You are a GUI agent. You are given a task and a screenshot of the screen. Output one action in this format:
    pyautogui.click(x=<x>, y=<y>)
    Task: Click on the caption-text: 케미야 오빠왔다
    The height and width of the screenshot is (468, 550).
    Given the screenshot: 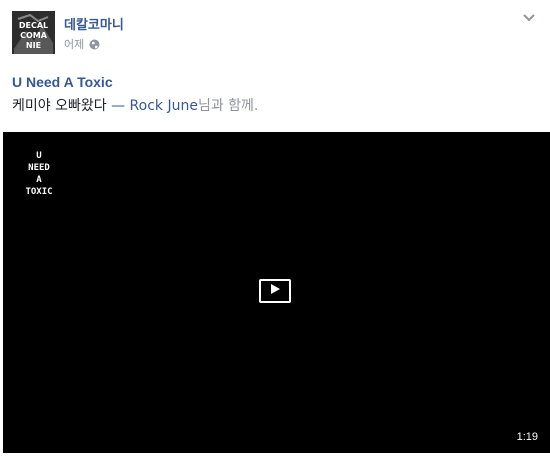 What is the action you would take?
    pyautogui.click(x=59, y=106)
    